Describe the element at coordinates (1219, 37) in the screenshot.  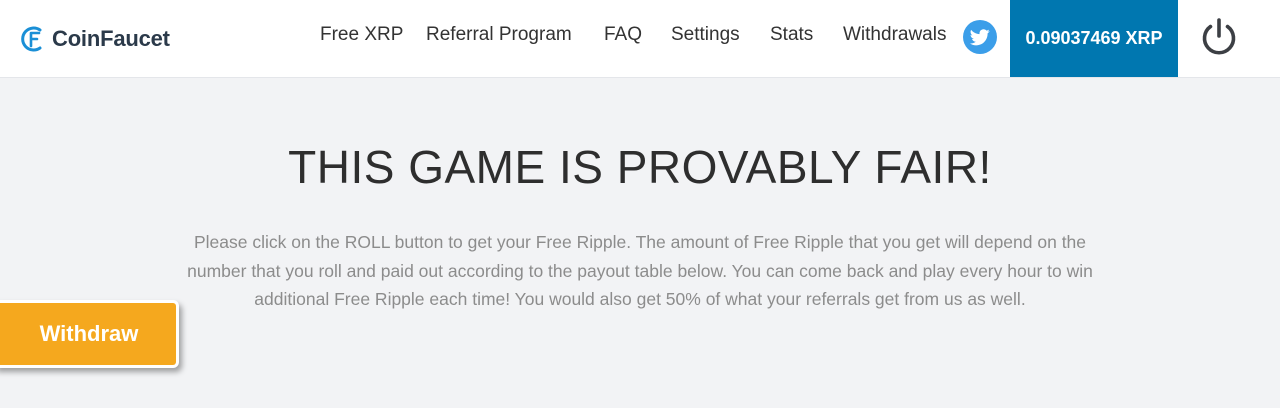
I see `power-icon` at that location.